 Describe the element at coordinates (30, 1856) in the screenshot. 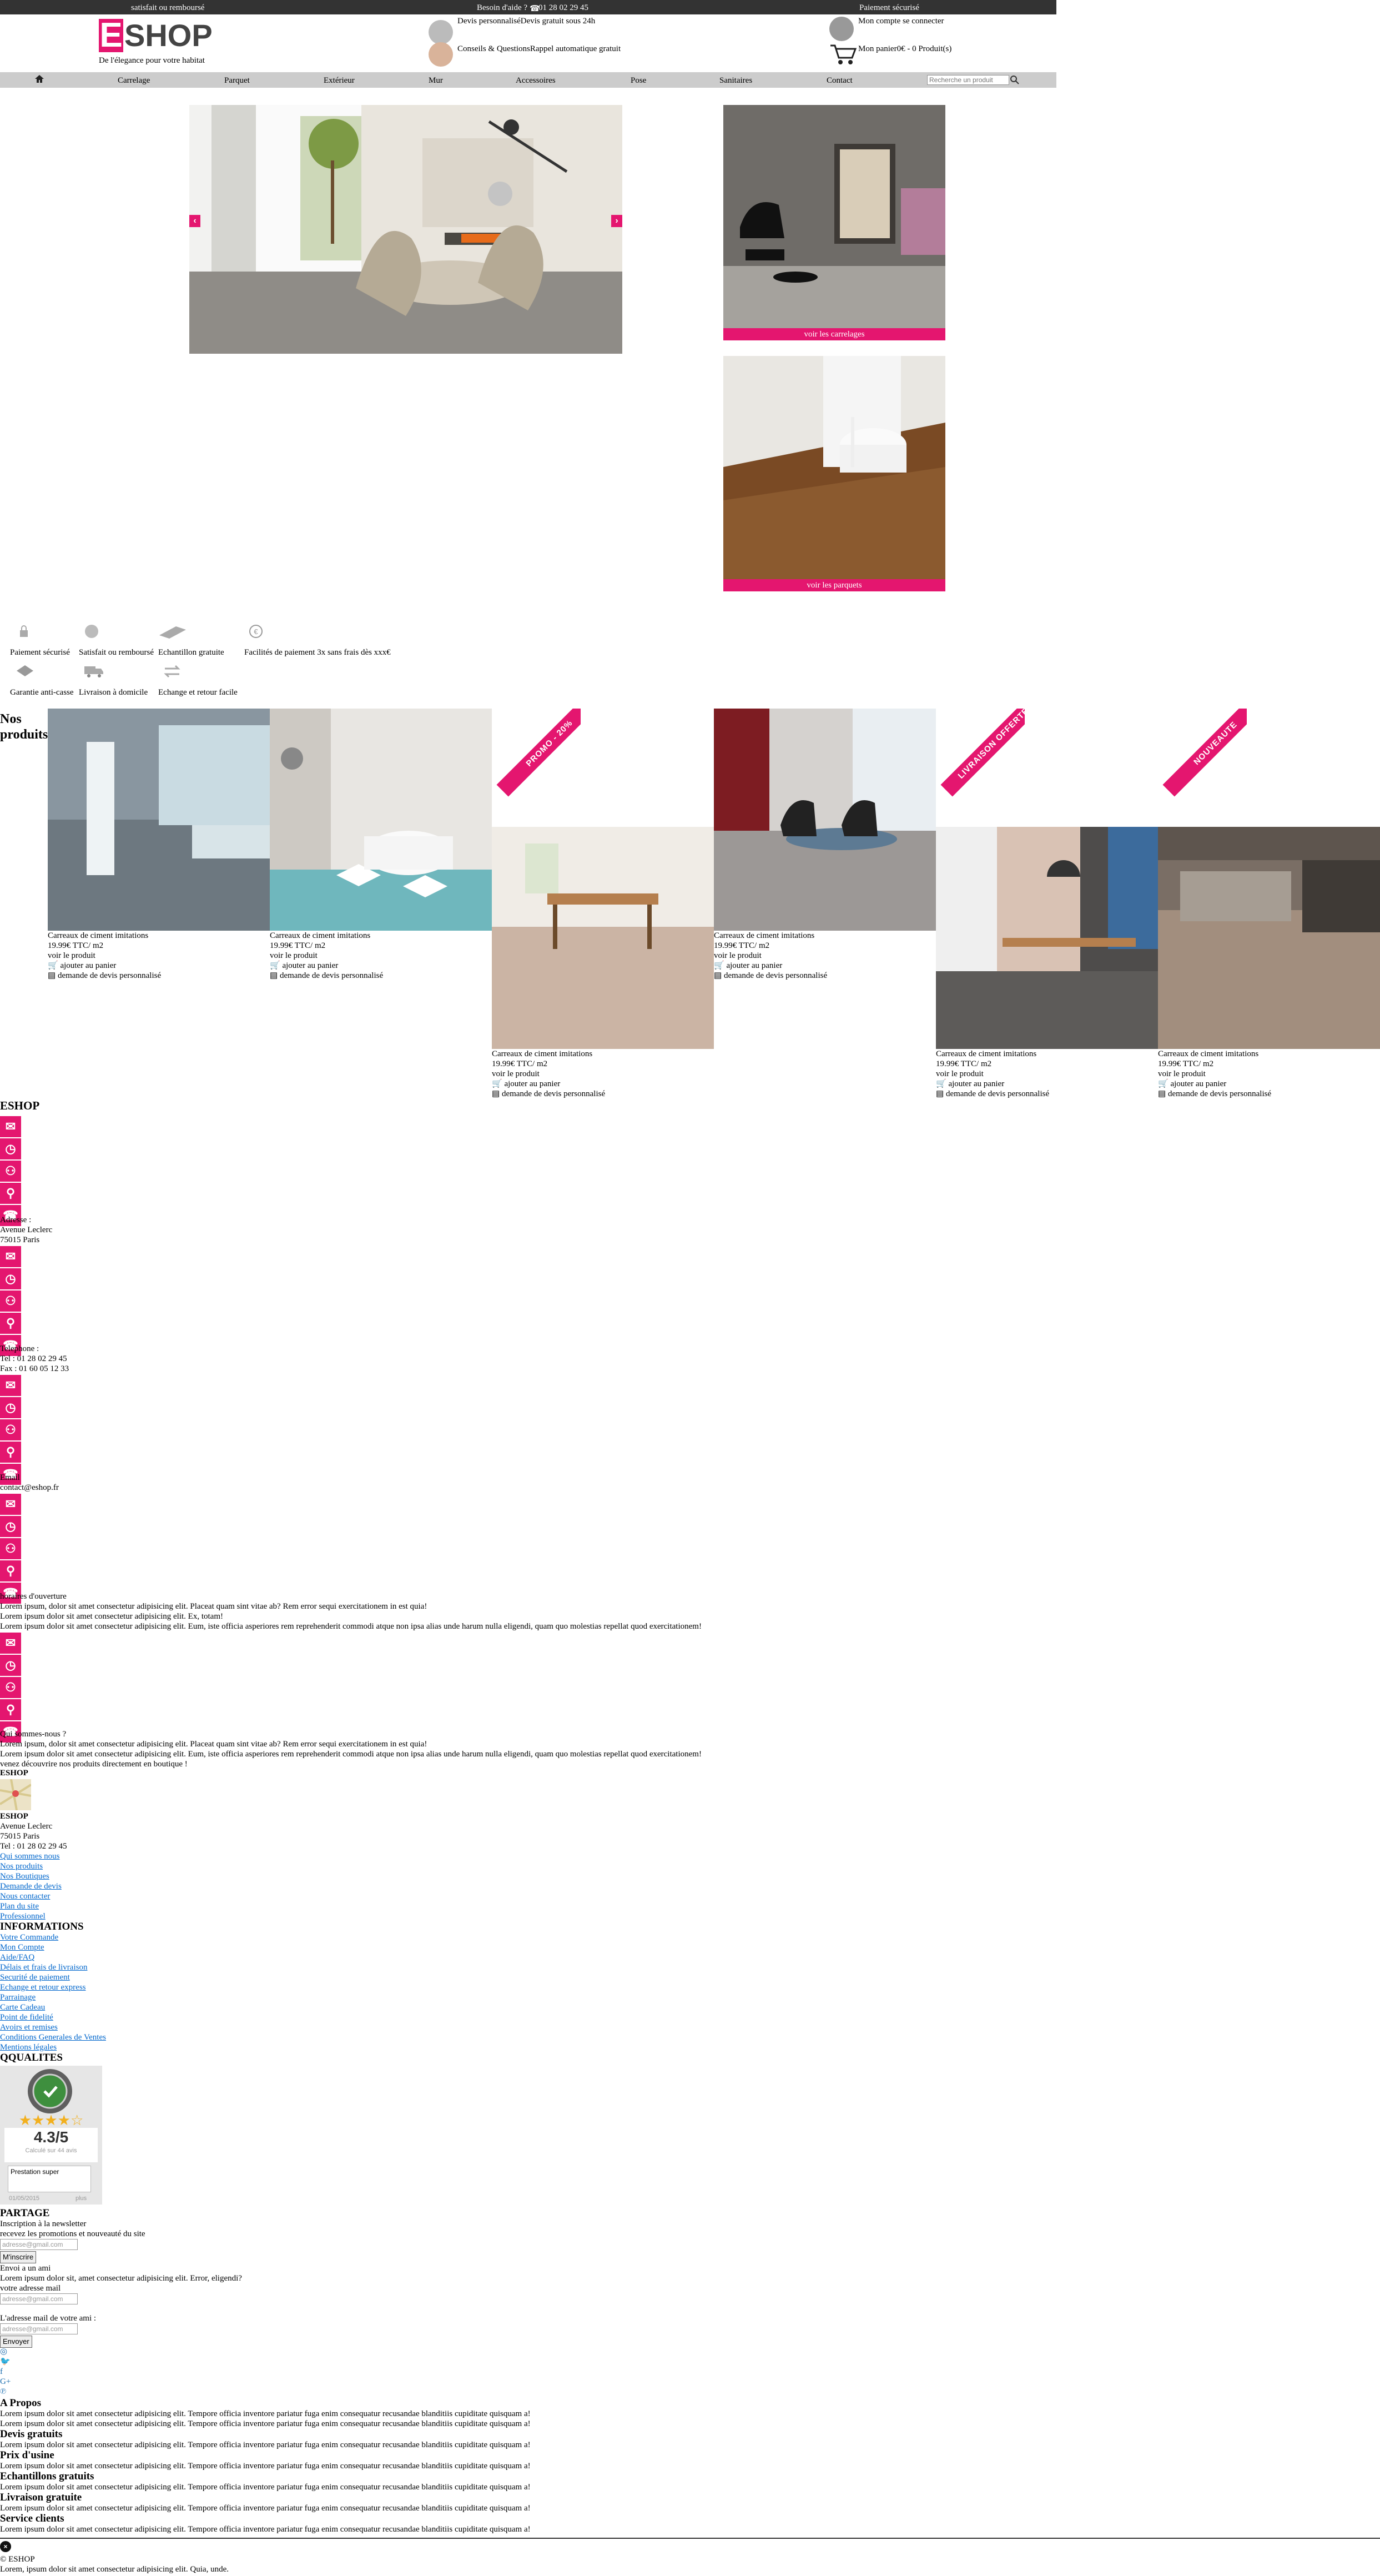

I see `footer-link-about: Qui sommes nous` at that location.